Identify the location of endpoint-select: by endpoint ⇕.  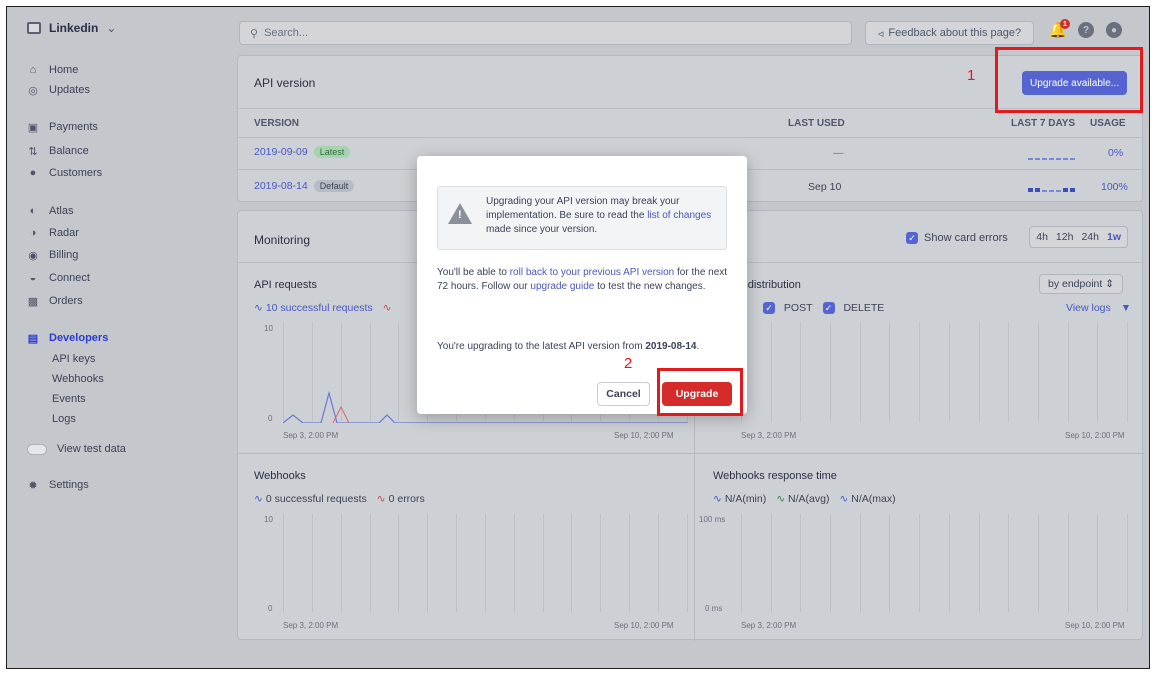
(1081, 284).